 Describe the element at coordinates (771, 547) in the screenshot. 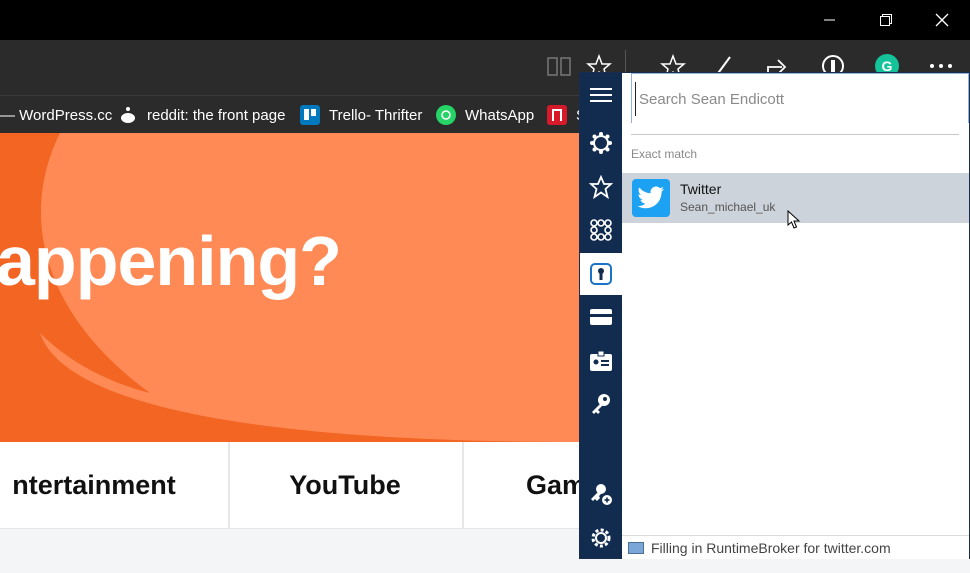

I see `status-text: Filling in RuntimeBroker for twitter.com` at that location.